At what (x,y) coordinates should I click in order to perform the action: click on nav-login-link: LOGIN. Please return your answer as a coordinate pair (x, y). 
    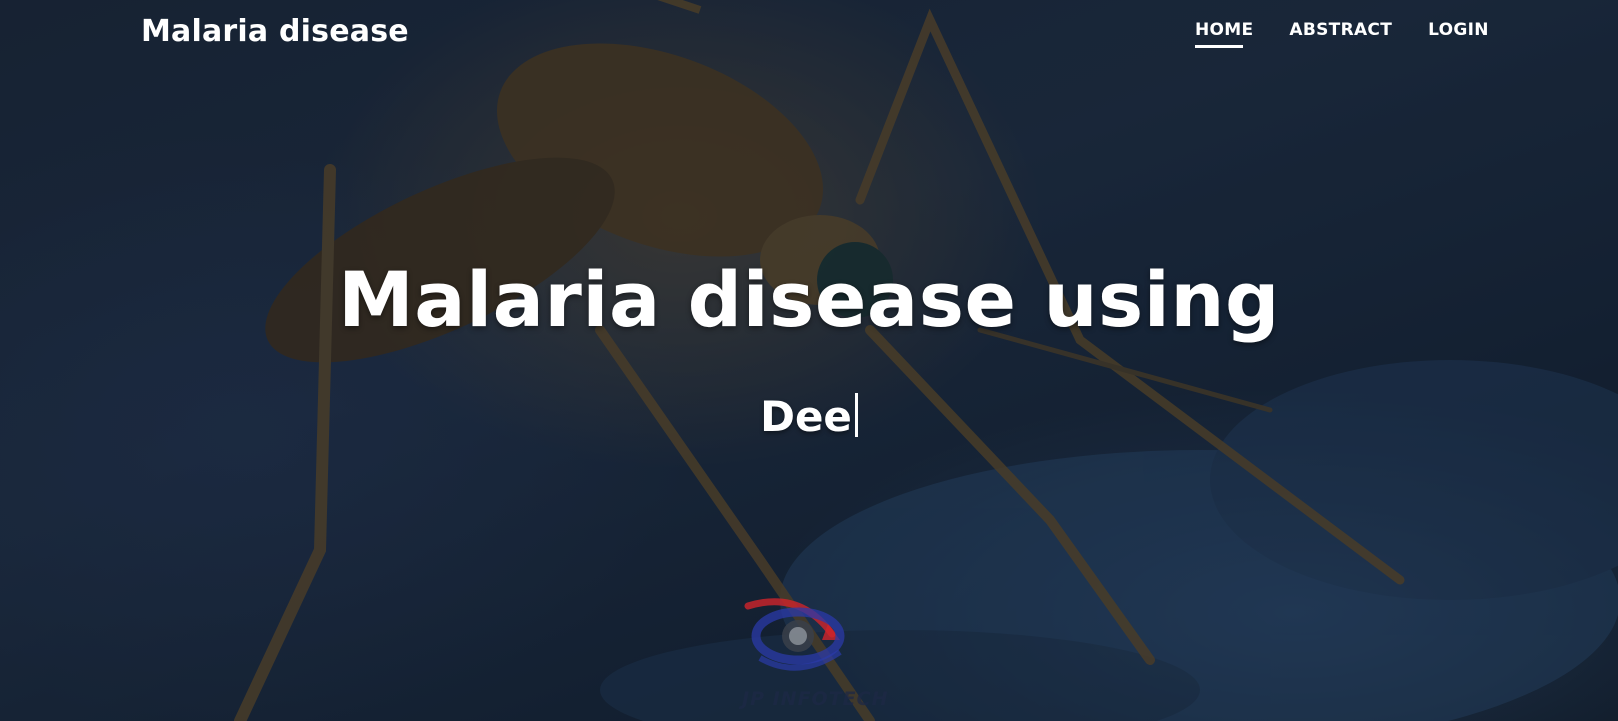
    Looking at the image, I should click on (1458, 33).